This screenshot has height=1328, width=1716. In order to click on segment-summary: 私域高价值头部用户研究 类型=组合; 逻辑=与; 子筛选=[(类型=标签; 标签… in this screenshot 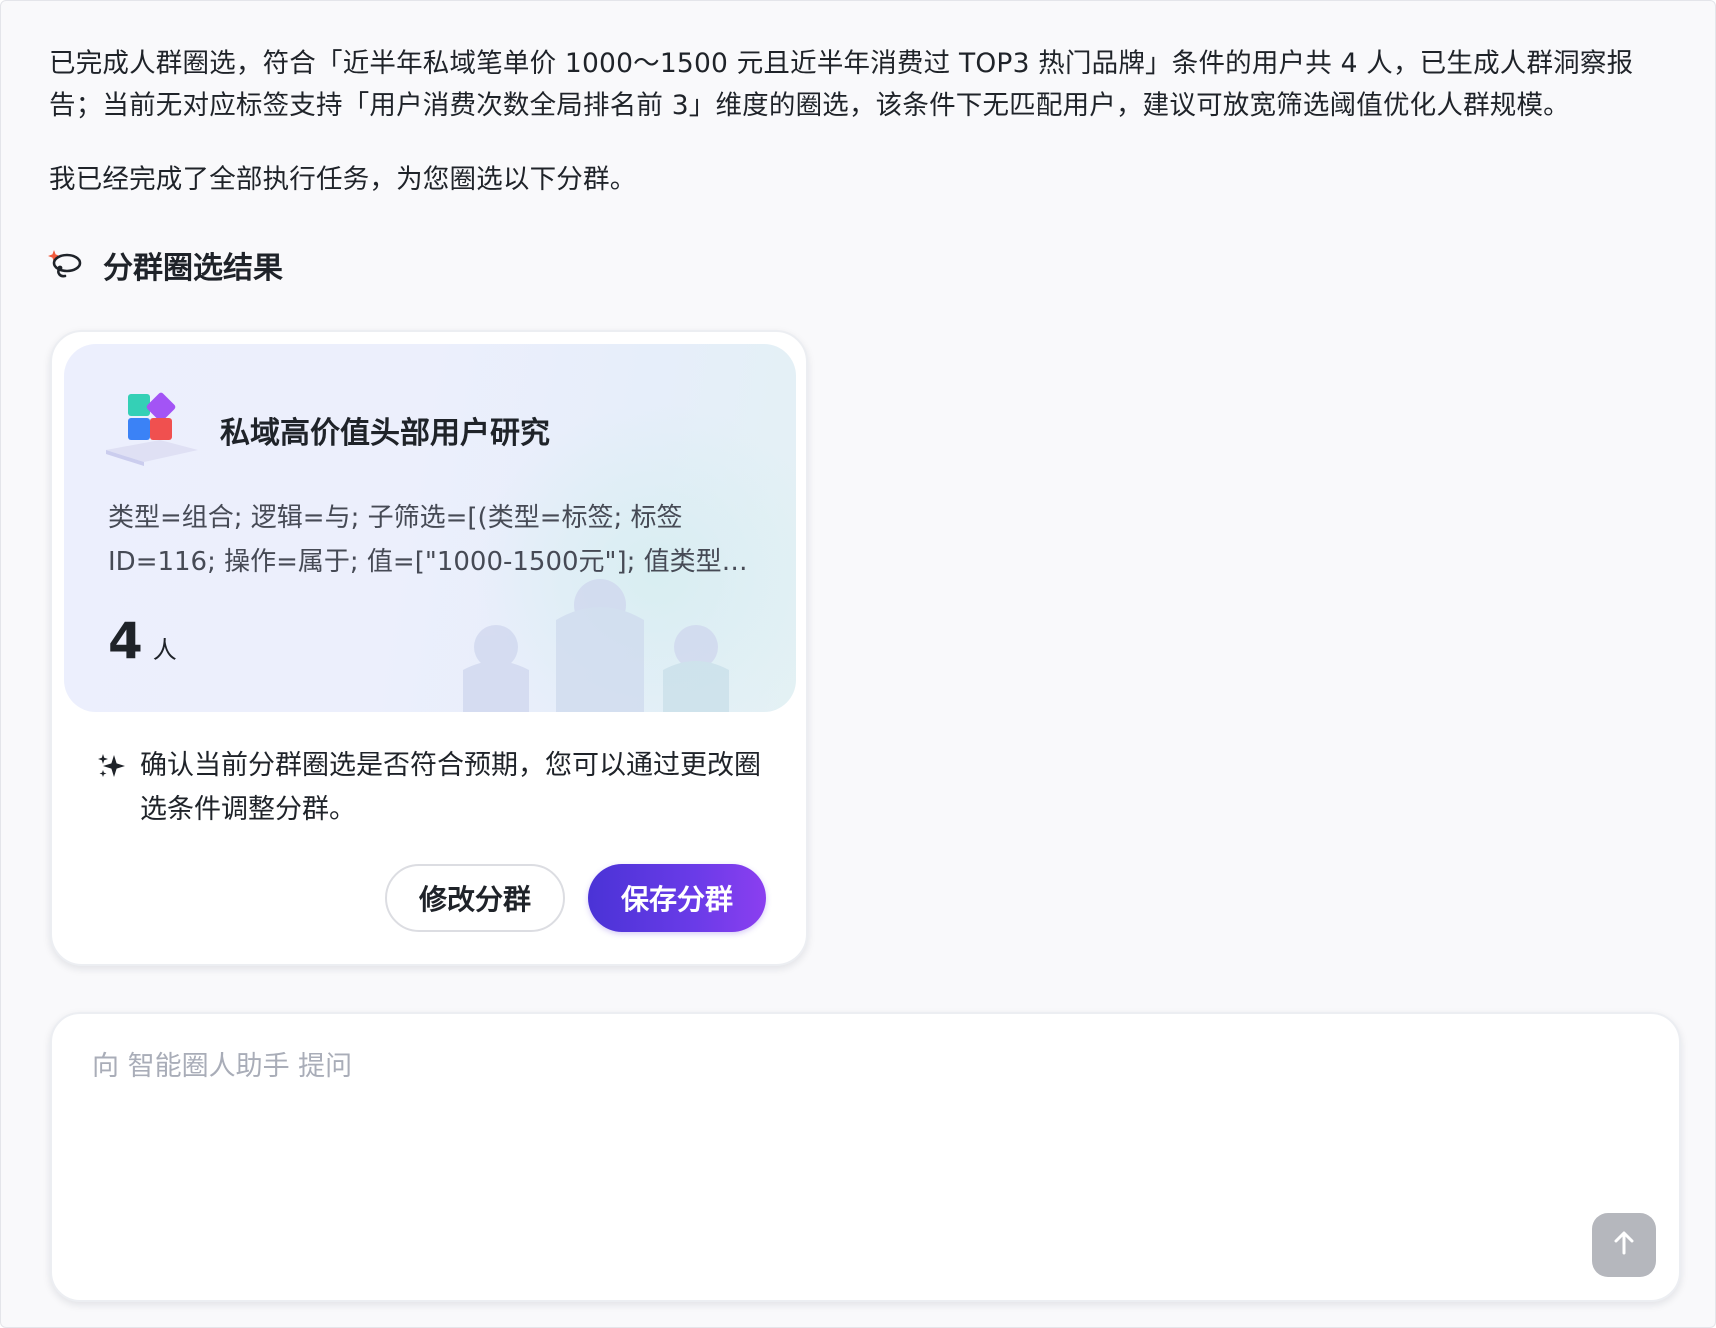, I will do `click(430, 528)`.